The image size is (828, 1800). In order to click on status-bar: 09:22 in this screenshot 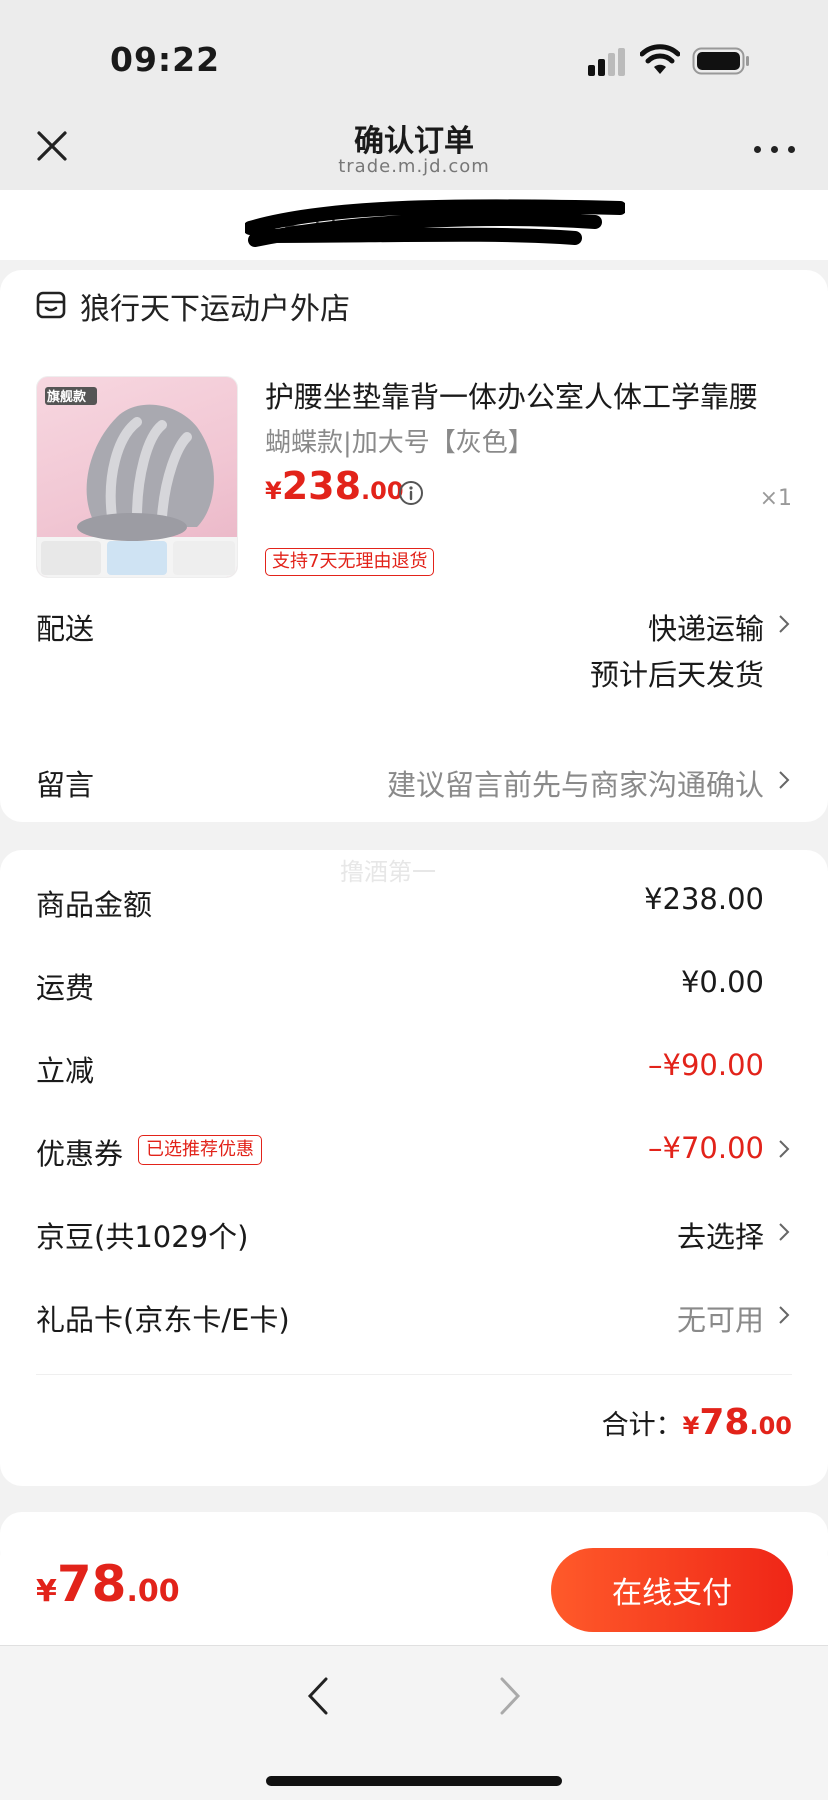, I will do `click(414, 55)`.